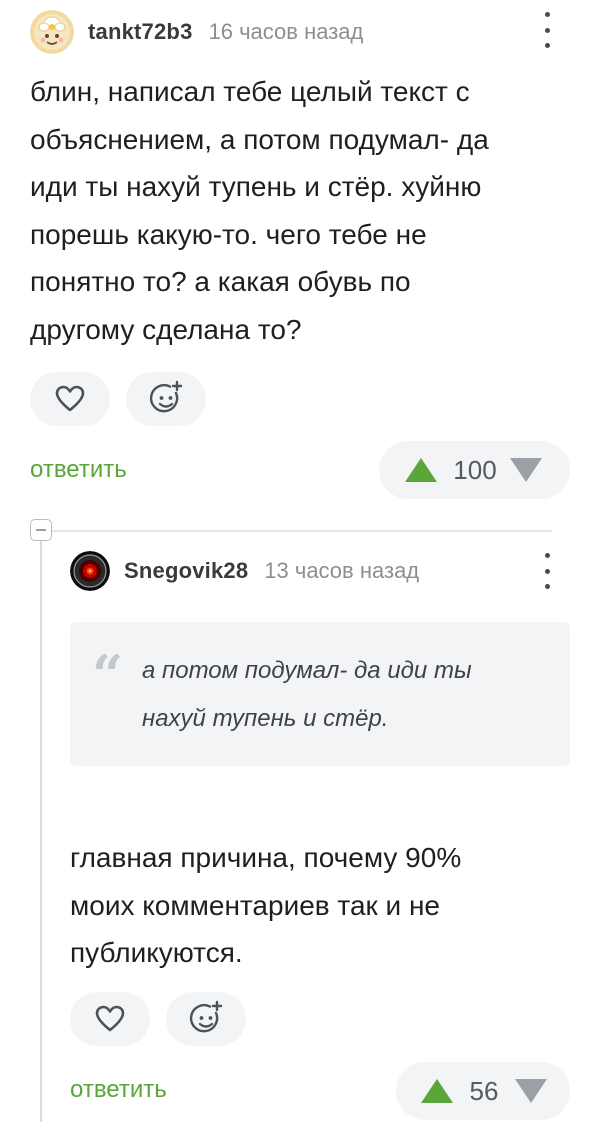 This screenshot has width=600, height=1122. Describe the element at coordinates (302, 531) in the screenshot. I see `thread-divider` at that location.